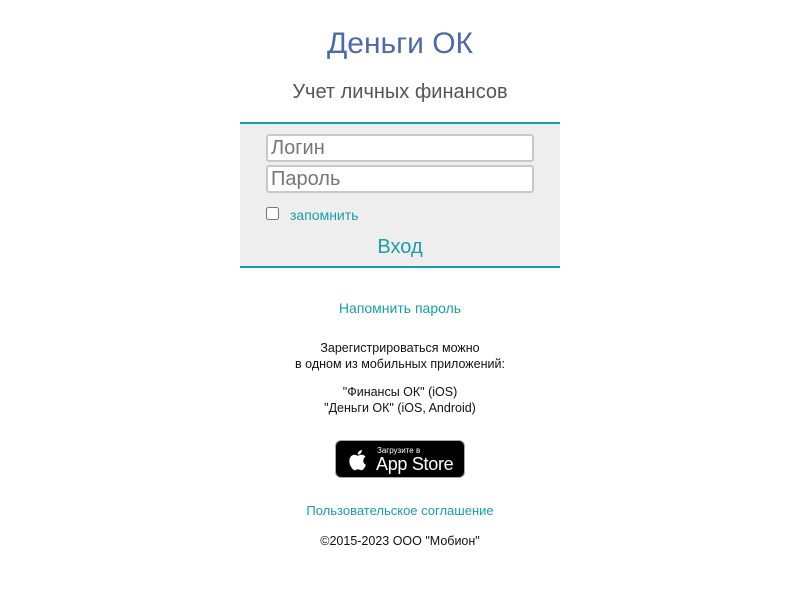  Describe the element at coordinates (400, 348) in the screenshot. I see `register-info-line1: Зарегистрироваться можно` at that location.